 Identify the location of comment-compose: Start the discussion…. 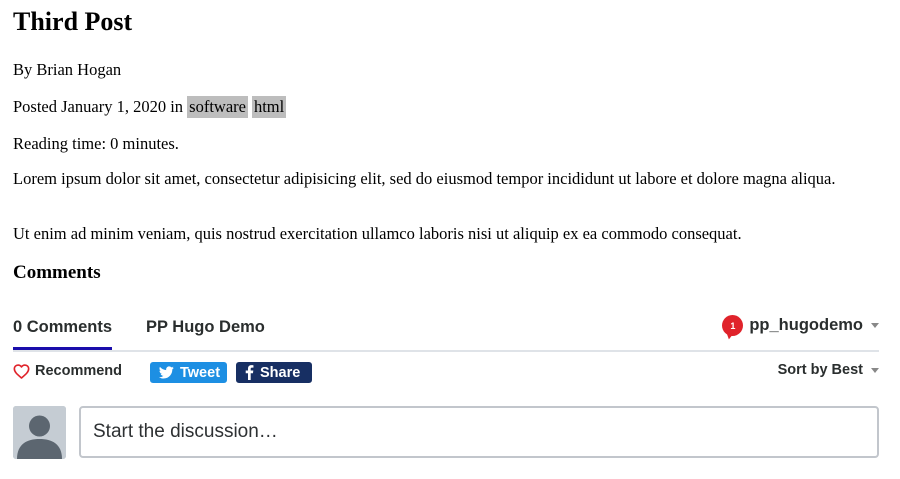
(446, 432).